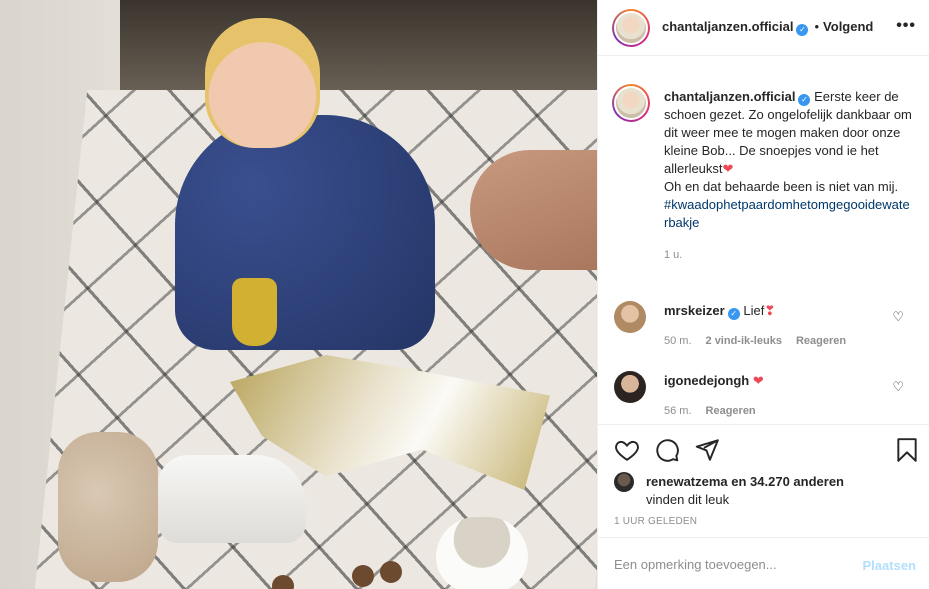 The width and height of the screenshot is (929, 589). Describe the element at coordinates (631, 103) in the screenshot. I see `caption-avatar` at that location.